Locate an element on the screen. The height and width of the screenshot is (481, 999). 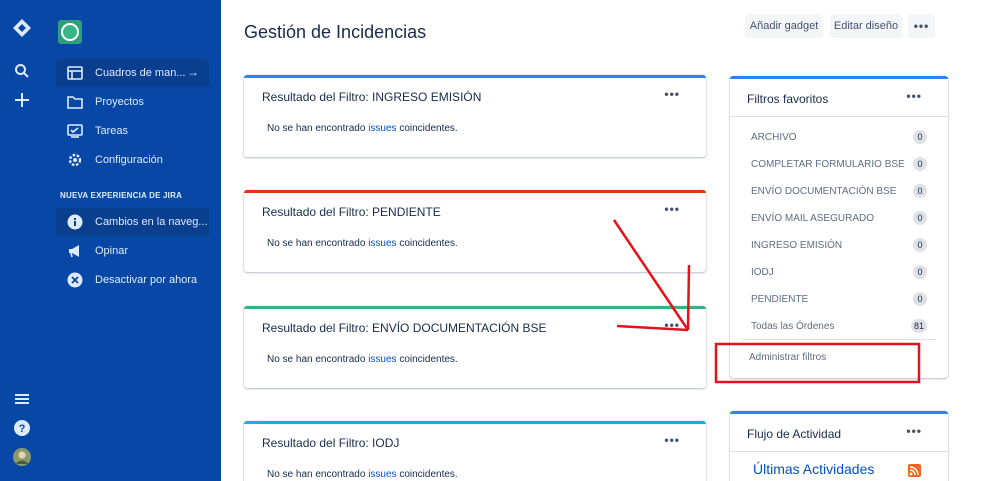
more-options-button: ••• is located at coordinates (921, 26).